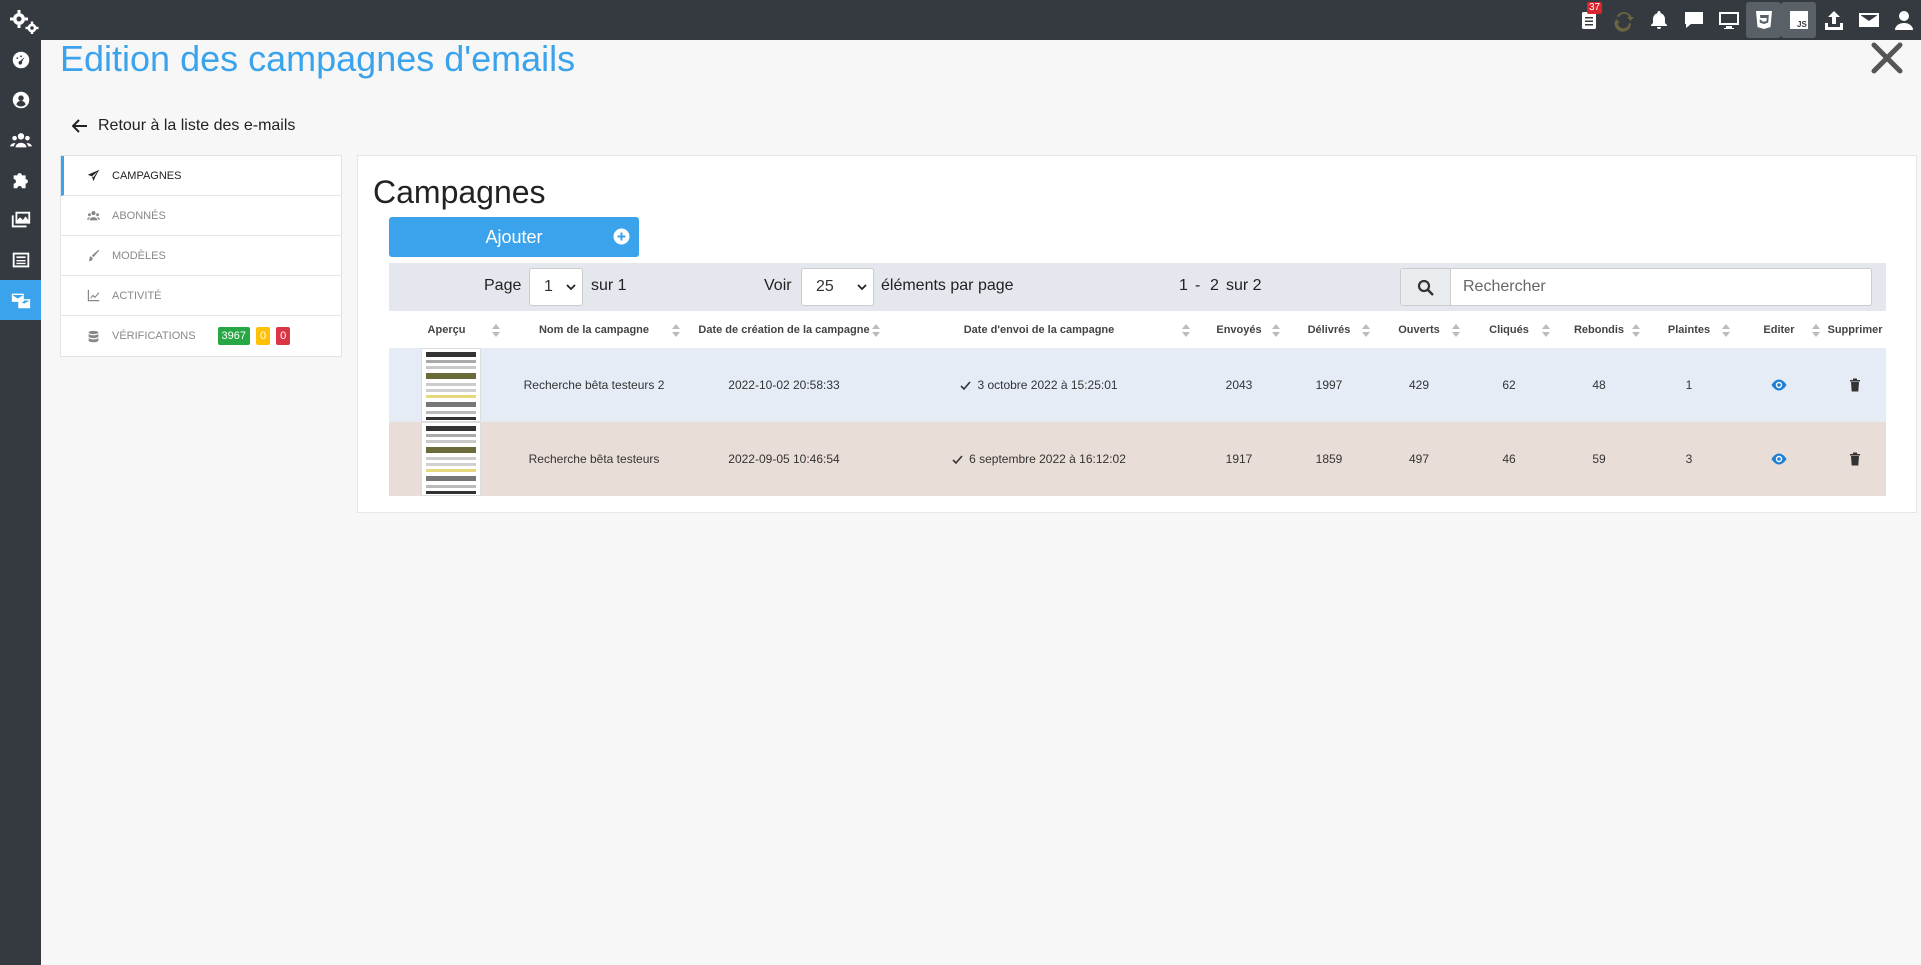  I want to click on page-label: Page, so click(503, 285).